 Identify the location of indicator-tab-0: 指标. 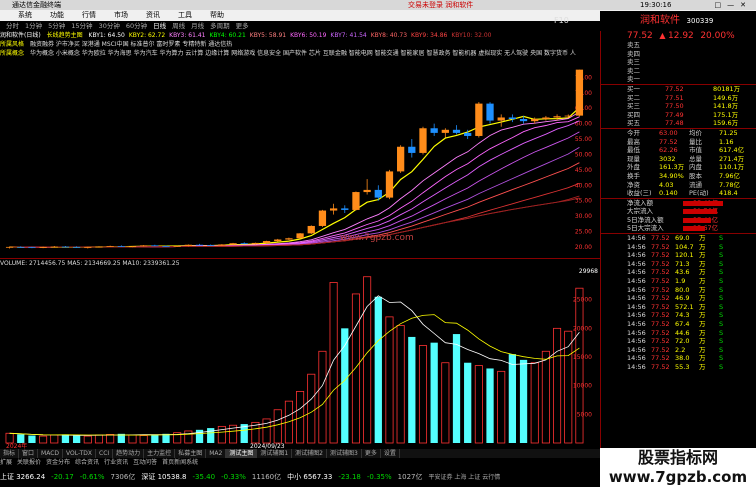
(10, 453).